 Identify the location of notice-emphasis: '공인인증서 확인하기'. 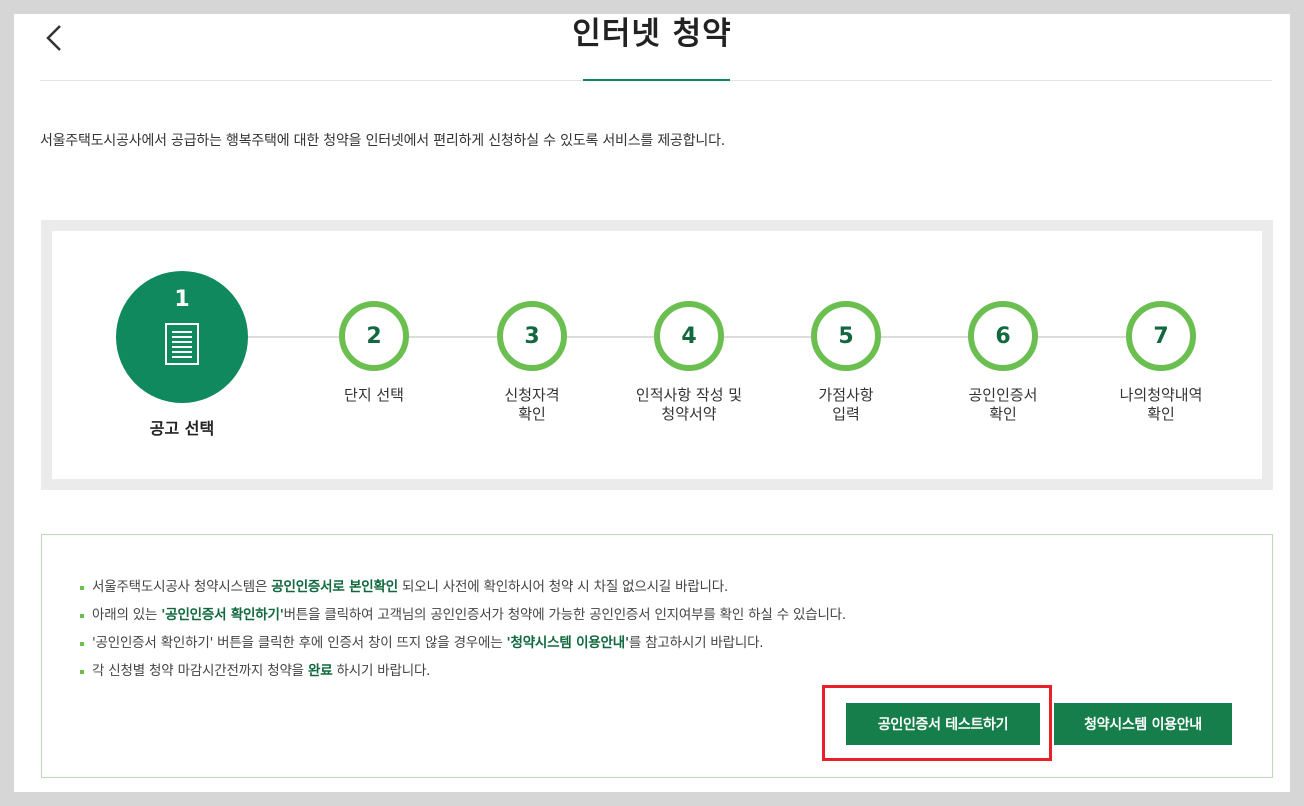
(222, 615).